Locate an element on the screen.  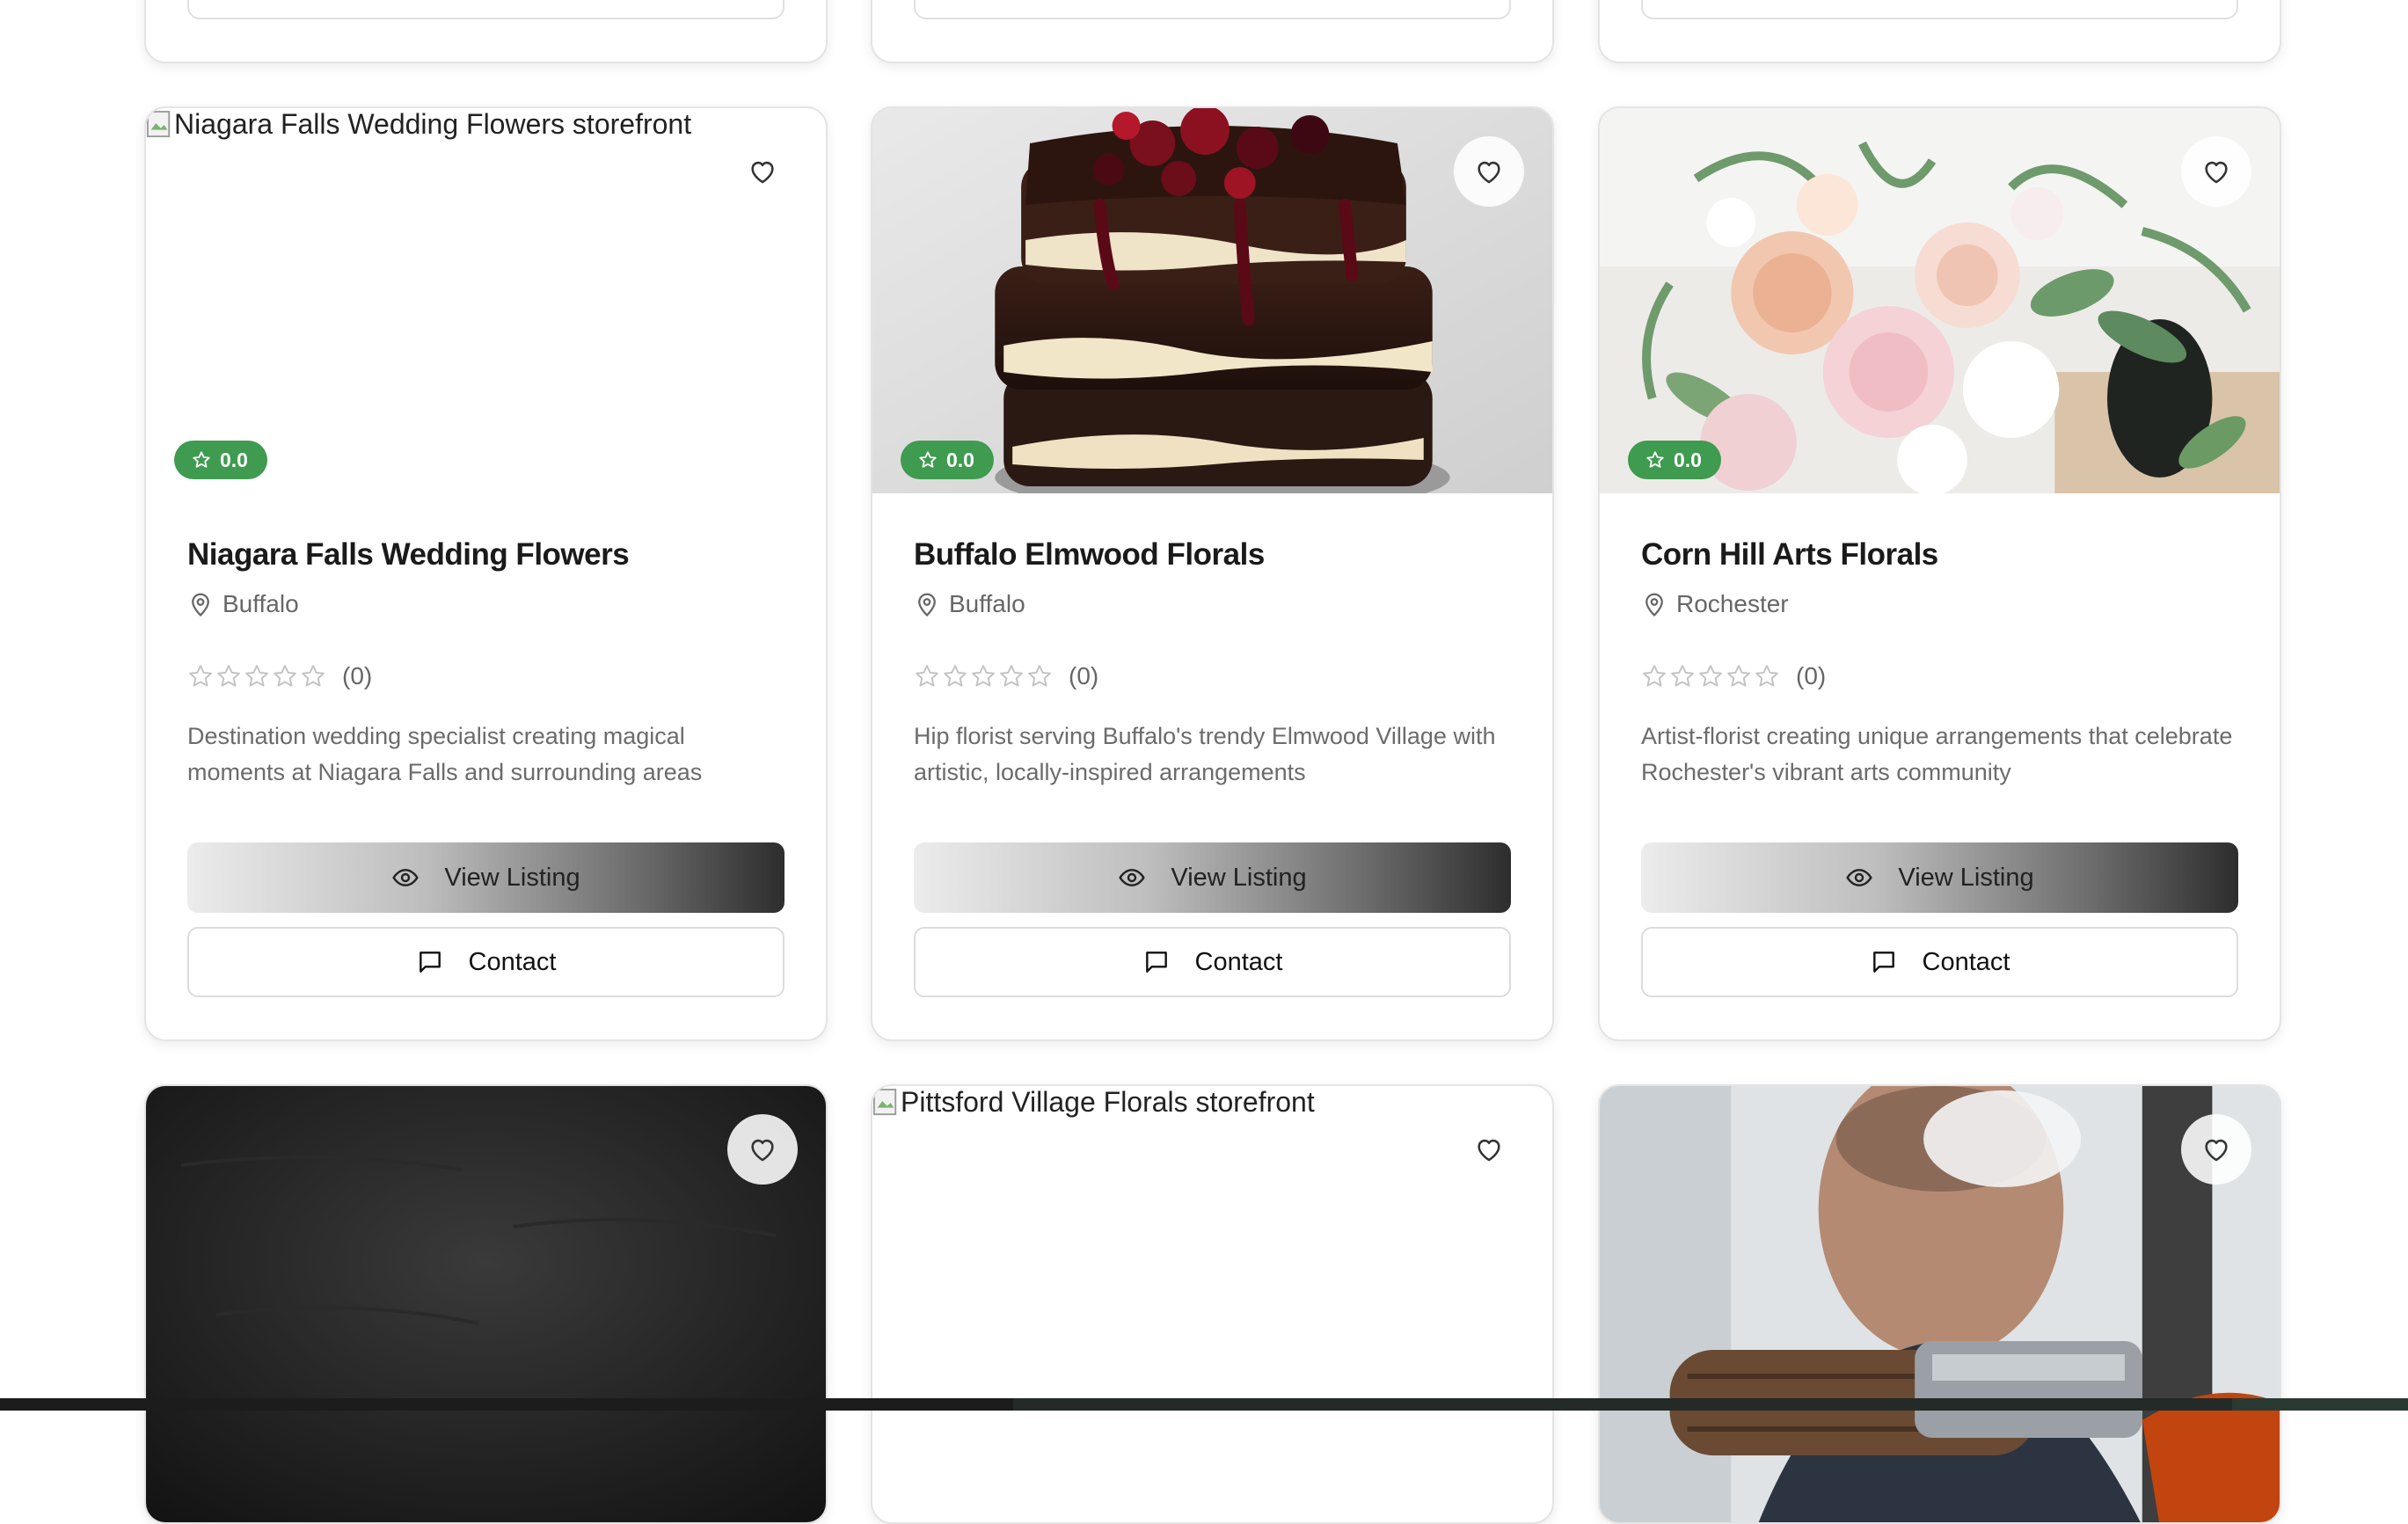
dark-texture-photo is located at coordinates (486, 1304).